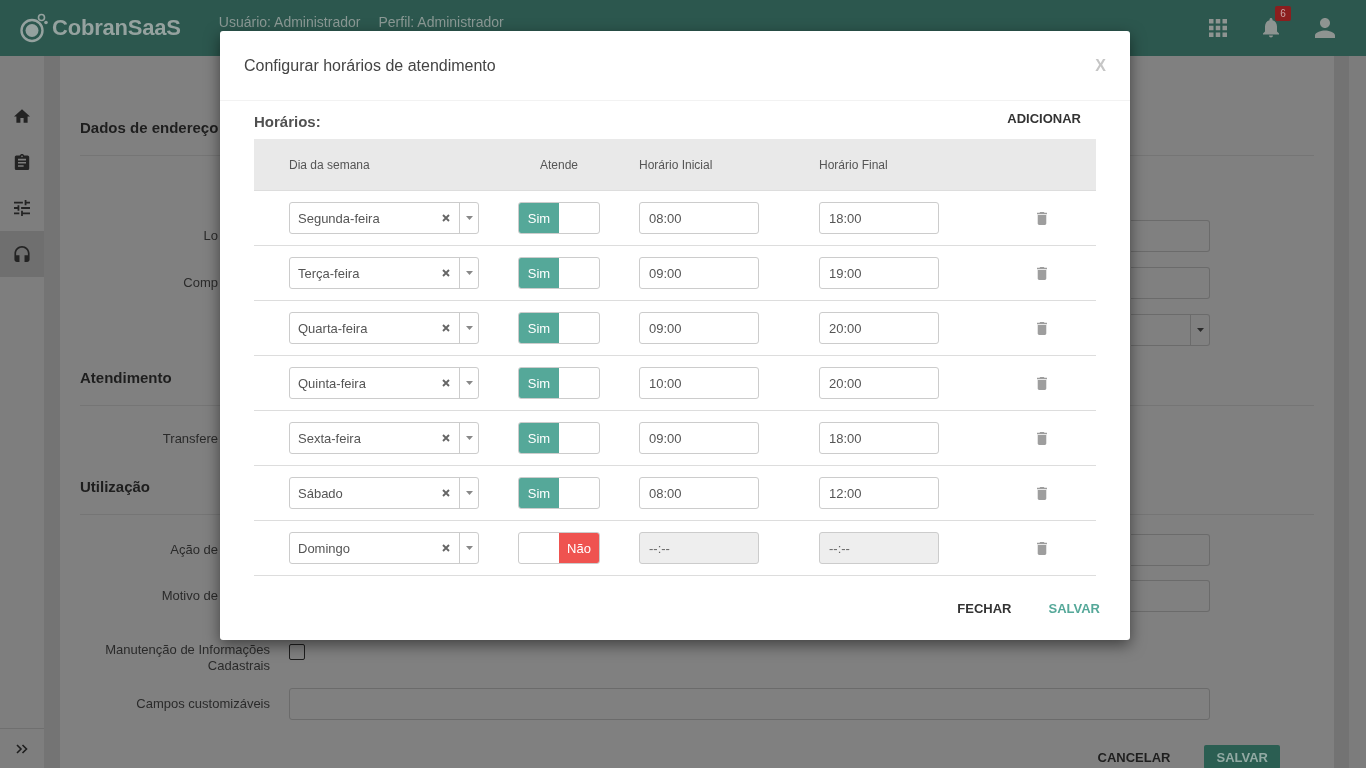 The height and width of the screenshot is (768, 1366). Describe the element at coordinates (200, 283) in the screenshot. I see `field-label: Comp` at that location.